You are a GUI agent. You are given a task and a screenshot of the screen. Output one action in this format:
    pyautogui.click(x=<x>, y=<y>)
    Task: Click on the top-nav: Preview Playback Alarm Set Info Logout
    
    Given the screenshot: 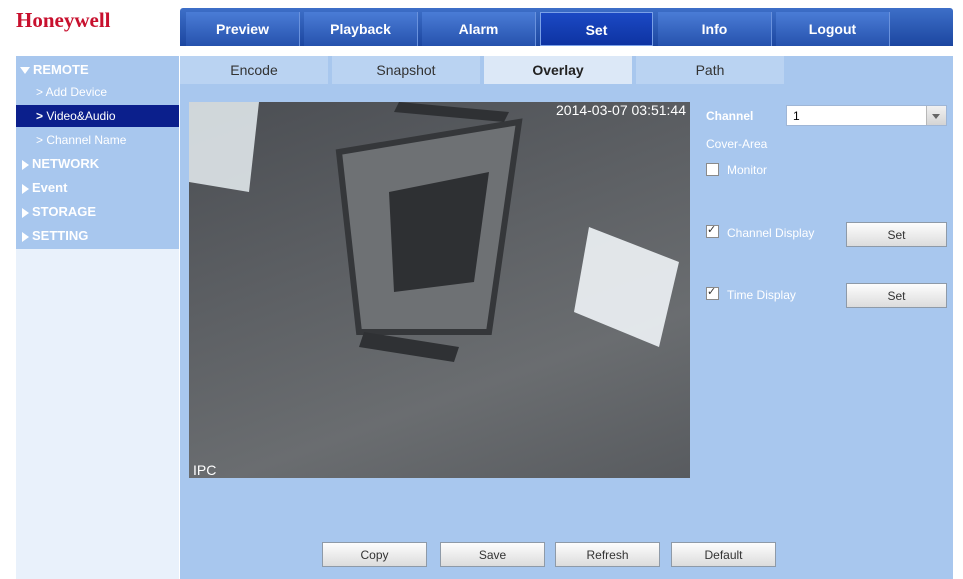 What is the action you would take?
    pyautogui.click(x=566, y=27)
    